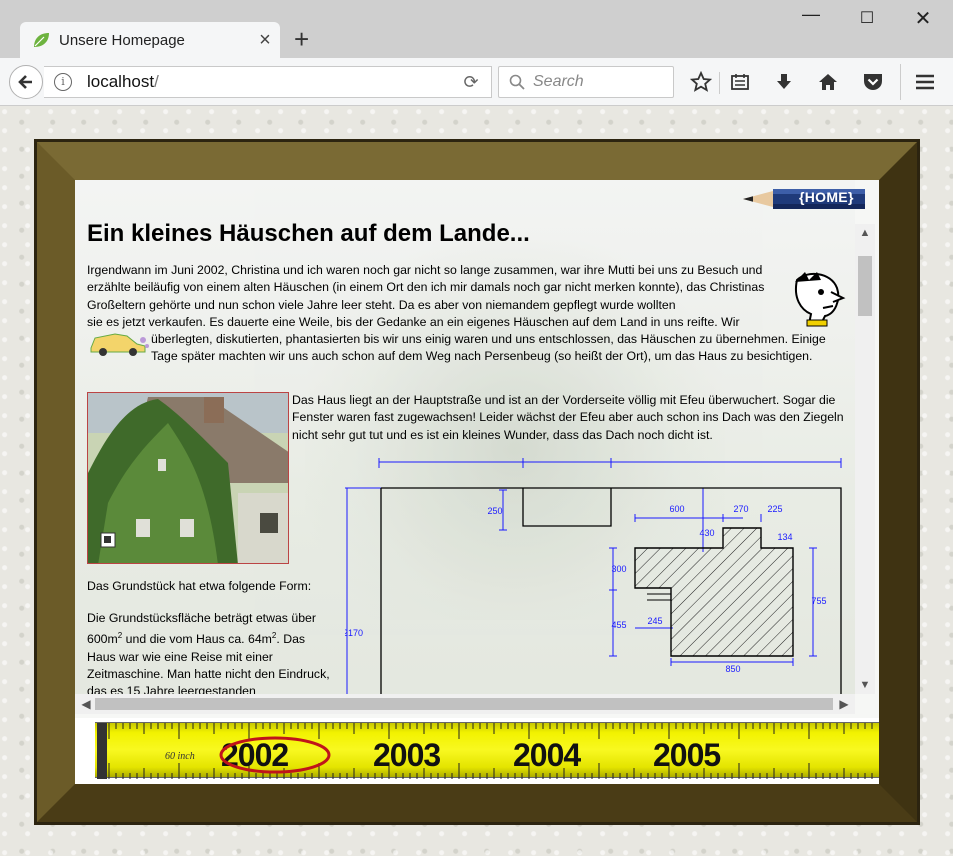 Image resolution: width=953 pixels, height=856 pixels. I want to click on scroll-down-icon: ▼, so click(865, 685).